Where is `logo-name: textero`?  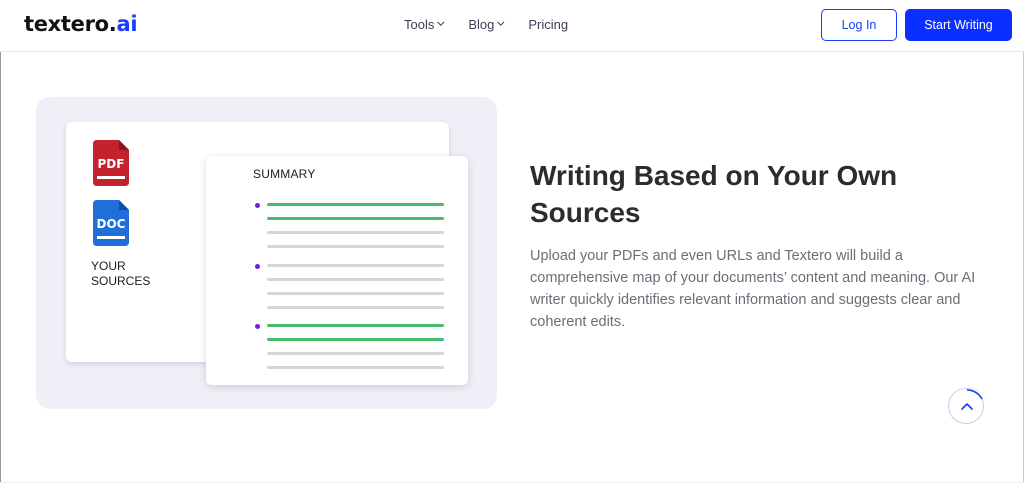
logo-name: textero is located at coordinates (66, 24).